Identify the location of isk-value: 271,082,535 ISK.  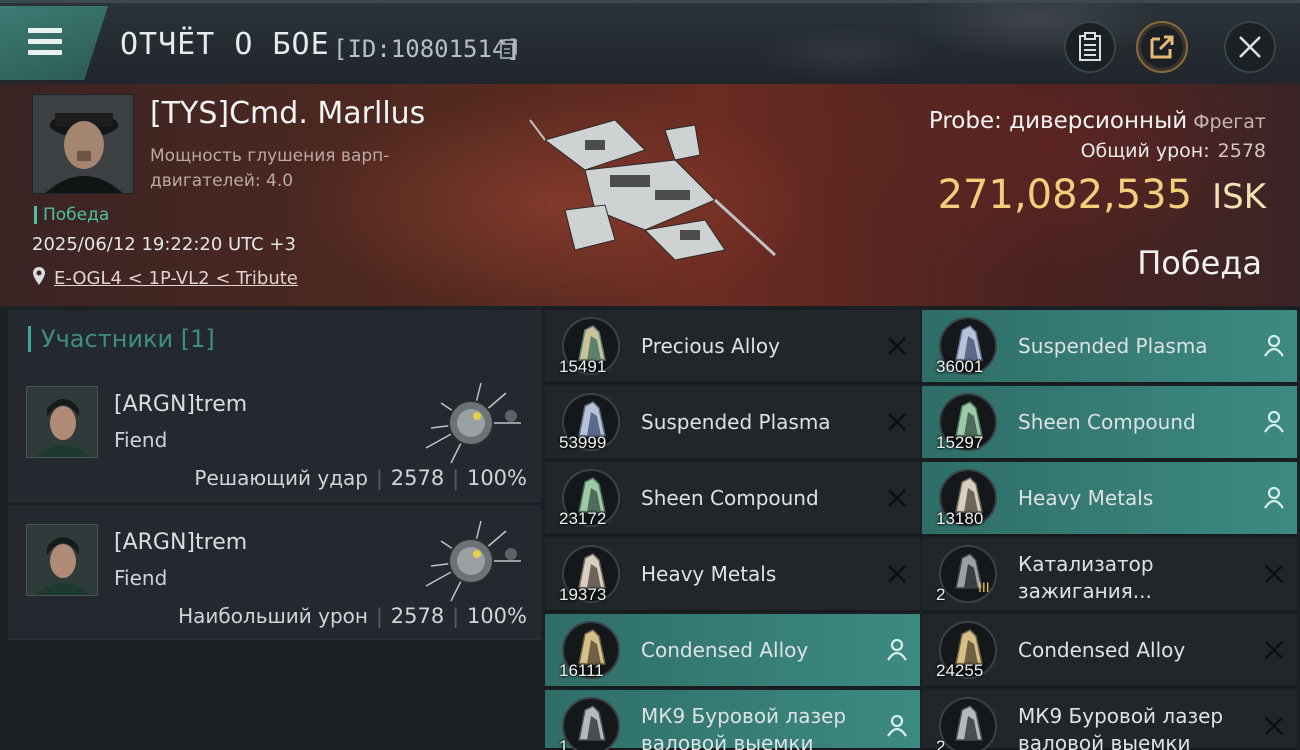
(1102, 195).